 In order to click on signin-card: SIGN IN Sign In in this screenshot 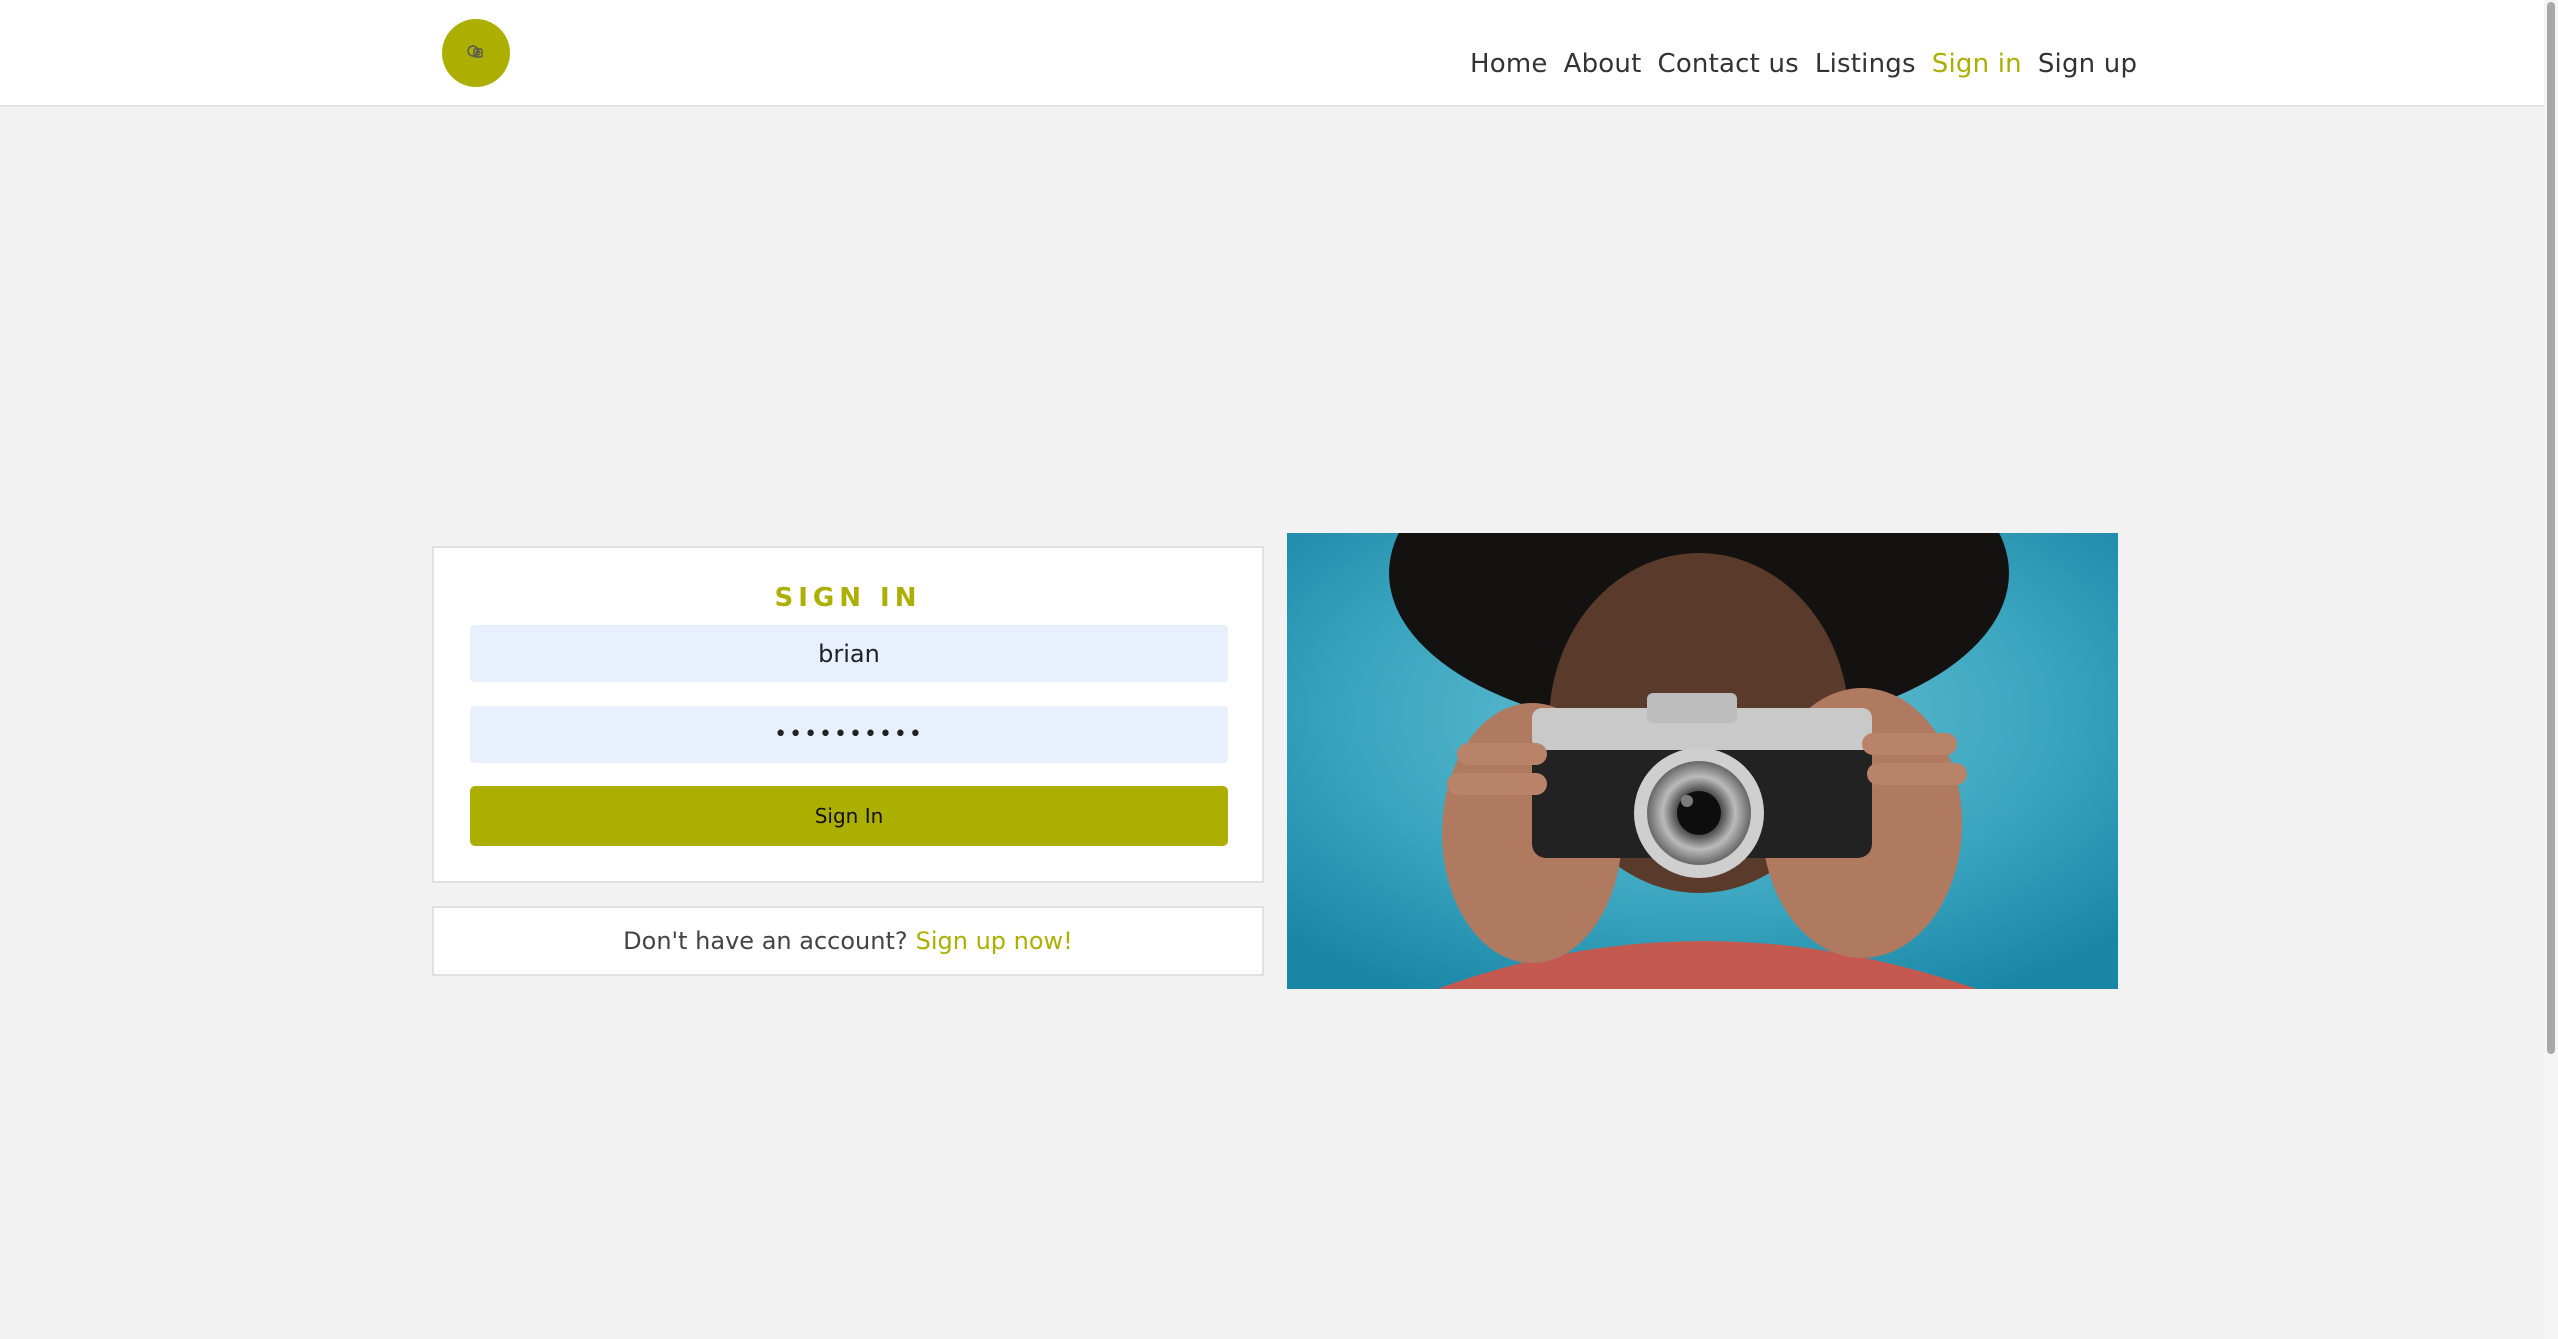, I will do `click(848, 714)`.